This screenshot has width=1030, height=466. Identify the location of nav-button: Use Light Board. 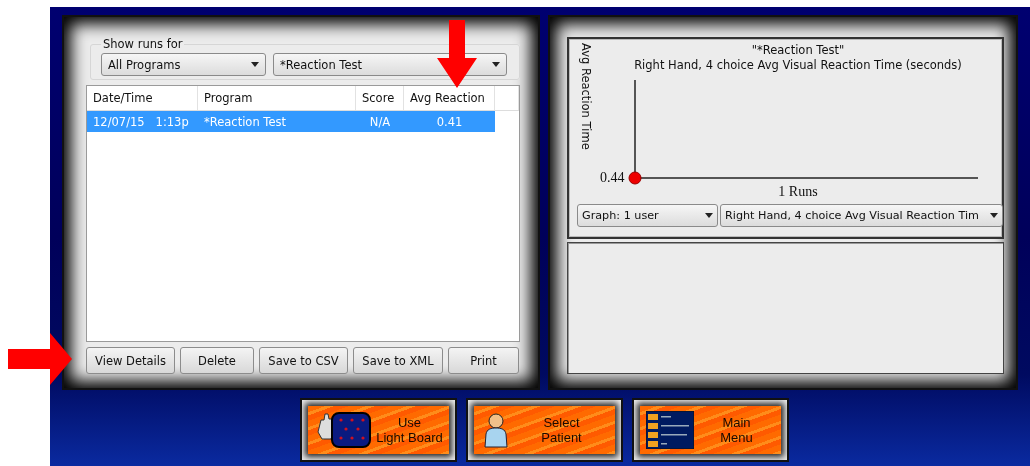
(378, 430).